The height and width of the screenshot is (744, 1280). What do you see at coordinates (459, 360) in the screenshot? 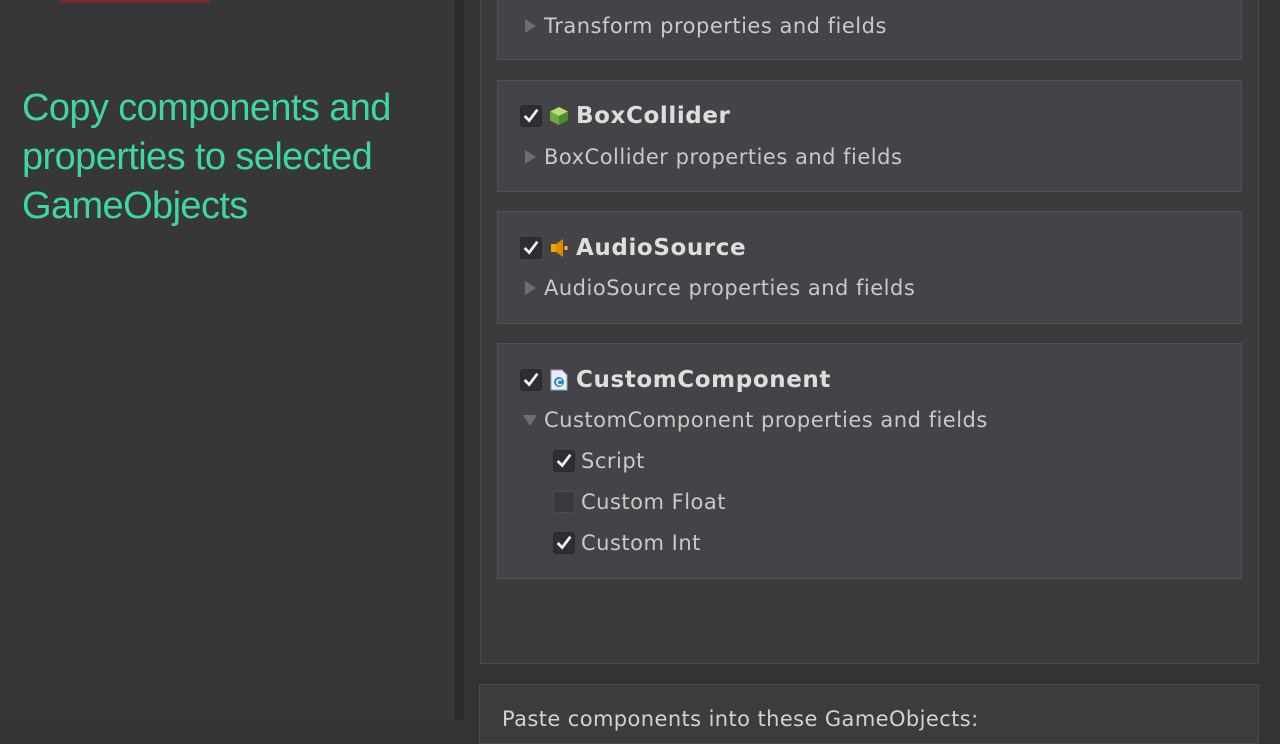
I see `pane-divider` at bounding box center [459, 360].